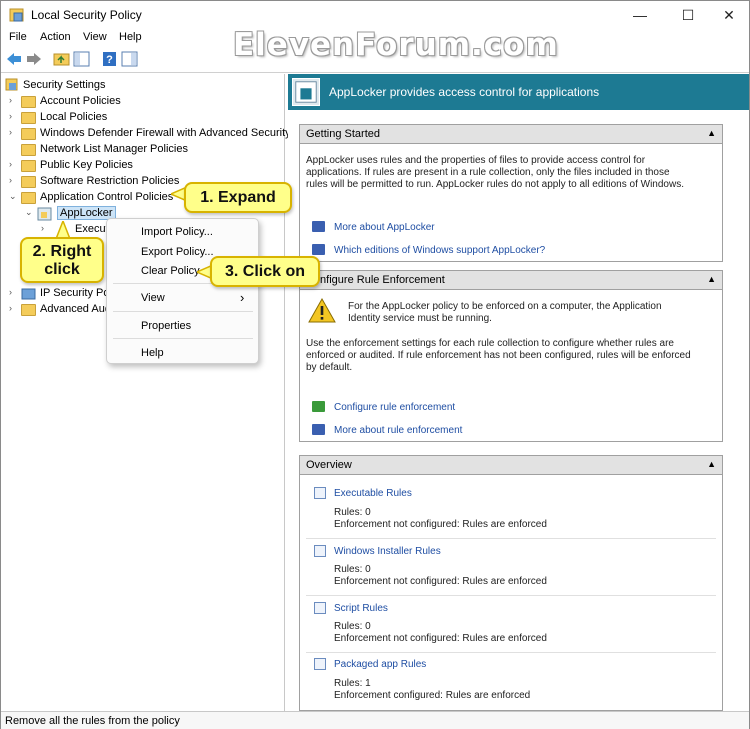  Describe the element at coordinates (16, 15) in the screenshot. I see `security-policy-icon` at that location.